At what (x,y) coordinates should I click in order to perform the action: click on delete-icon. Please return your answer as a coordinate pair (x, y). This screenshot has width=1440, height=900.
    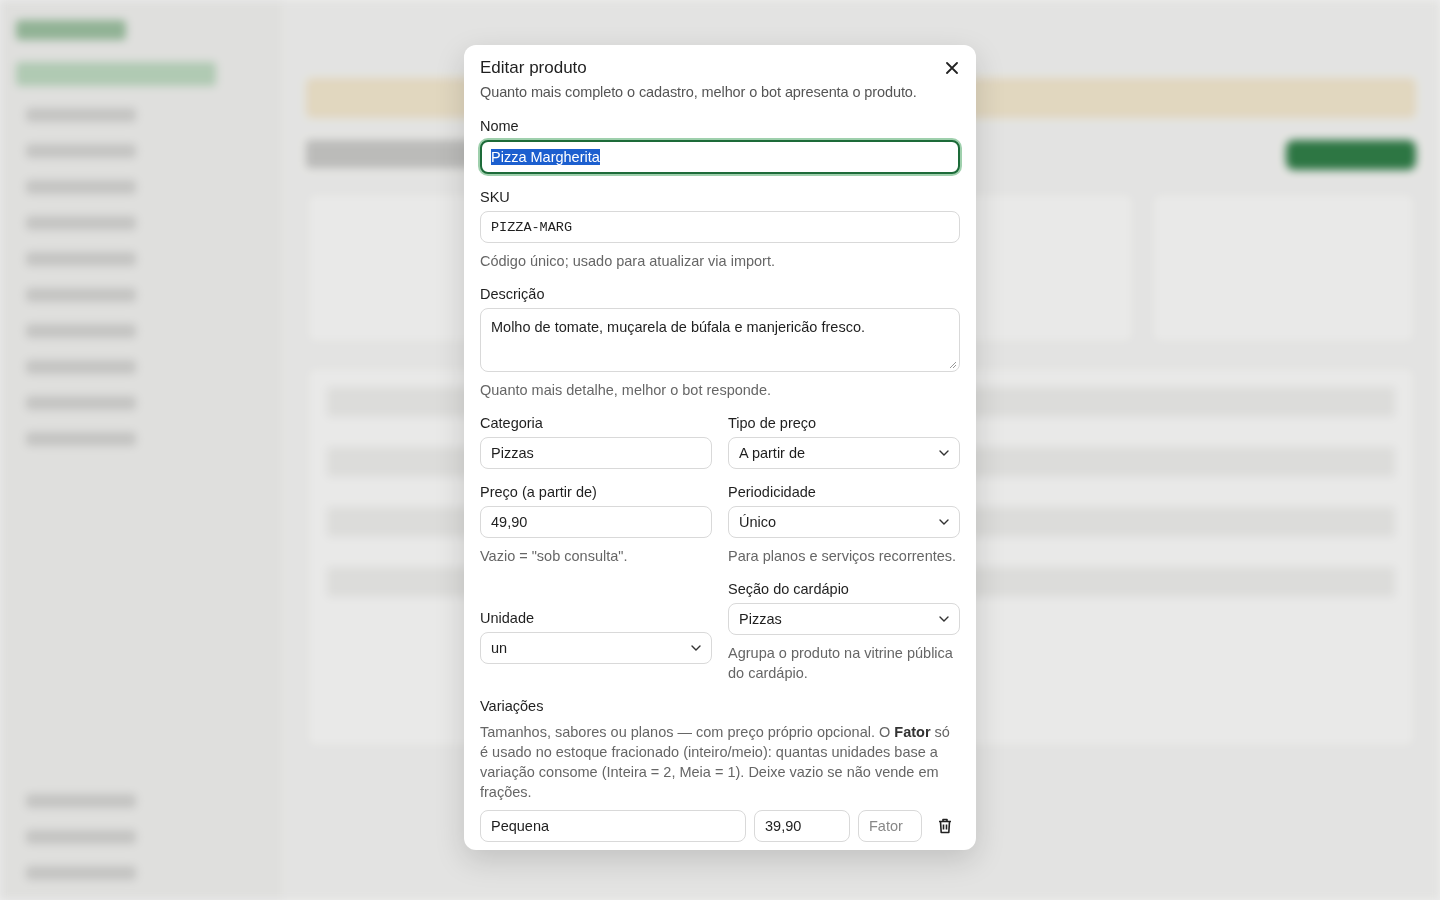
    Looking at the image, I should click on (945, 826).